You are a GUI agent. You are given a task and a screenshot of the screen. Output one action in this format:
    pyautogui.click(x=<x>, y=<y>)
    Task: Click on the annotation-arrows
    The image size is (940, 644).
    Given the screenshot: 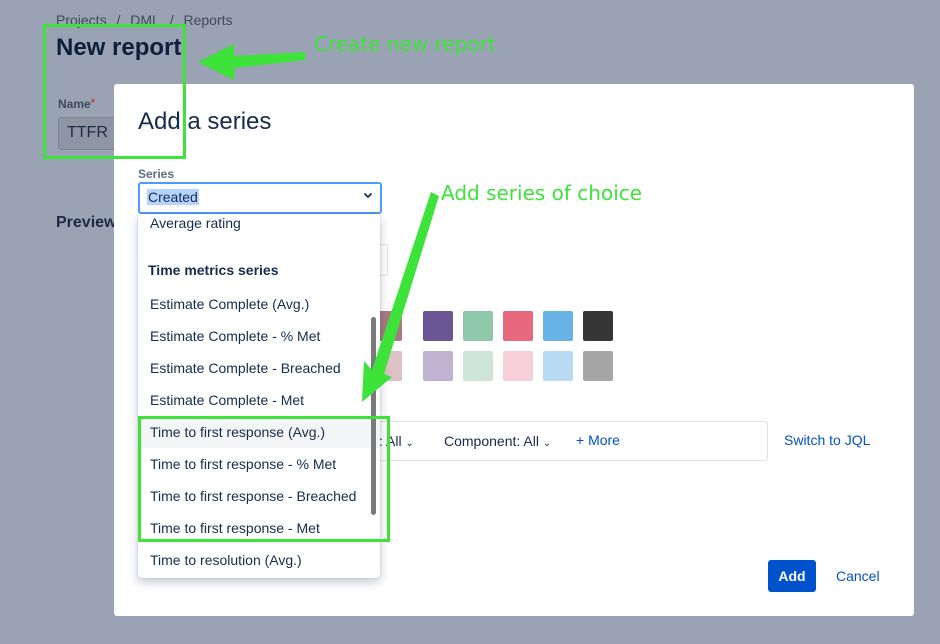 What is the action you would take?
    pyautogui.click(x=318, y=223)
    